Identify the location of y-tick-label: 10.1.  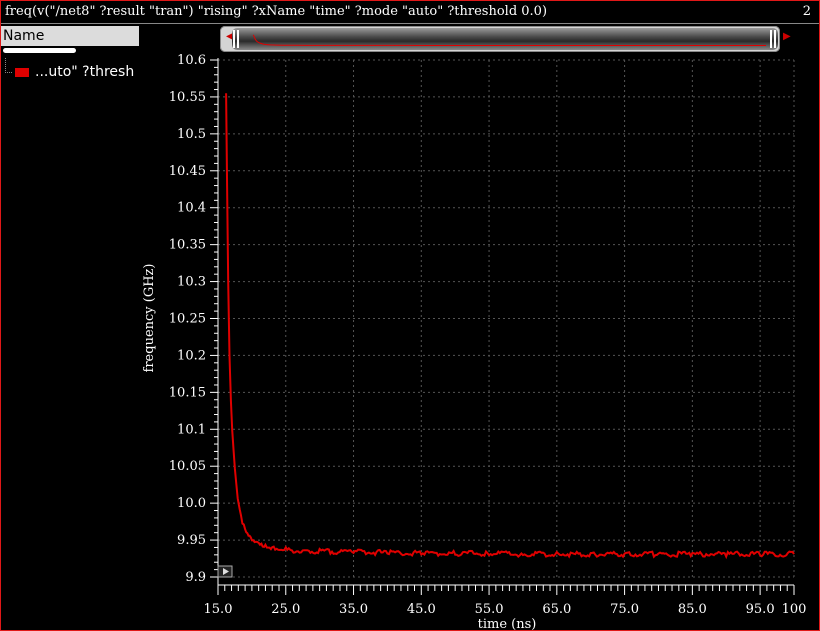
(191, 429).